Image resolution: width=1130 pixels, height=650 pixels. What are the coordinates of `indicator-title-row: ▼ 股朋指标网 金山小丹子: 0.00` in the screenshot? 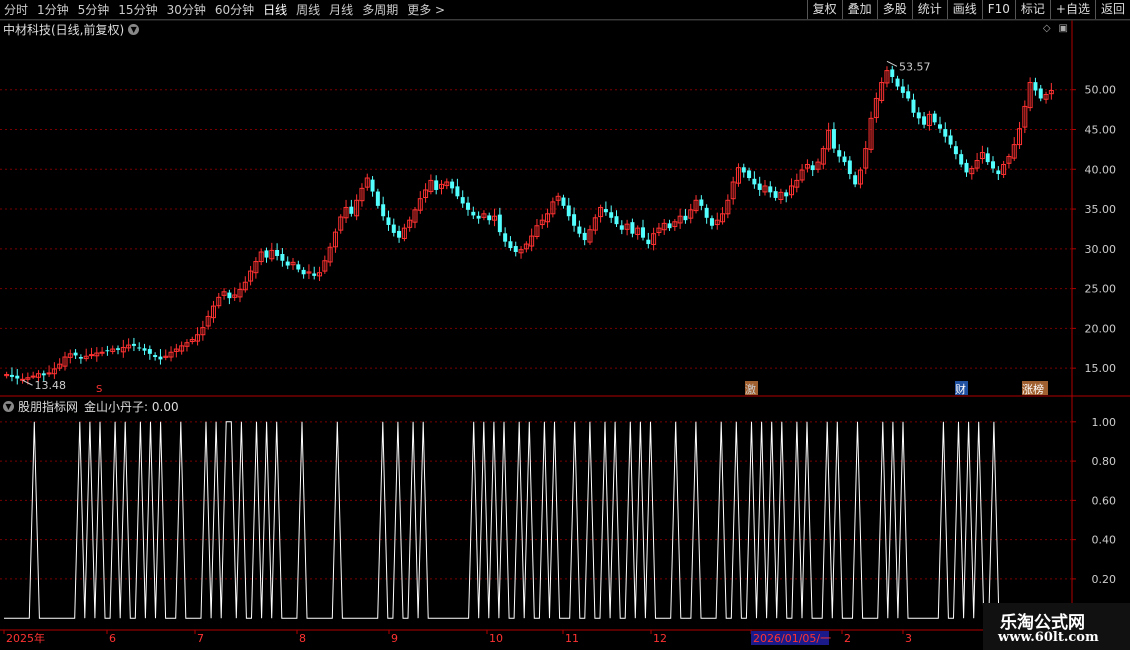 It's located at (91, 406).